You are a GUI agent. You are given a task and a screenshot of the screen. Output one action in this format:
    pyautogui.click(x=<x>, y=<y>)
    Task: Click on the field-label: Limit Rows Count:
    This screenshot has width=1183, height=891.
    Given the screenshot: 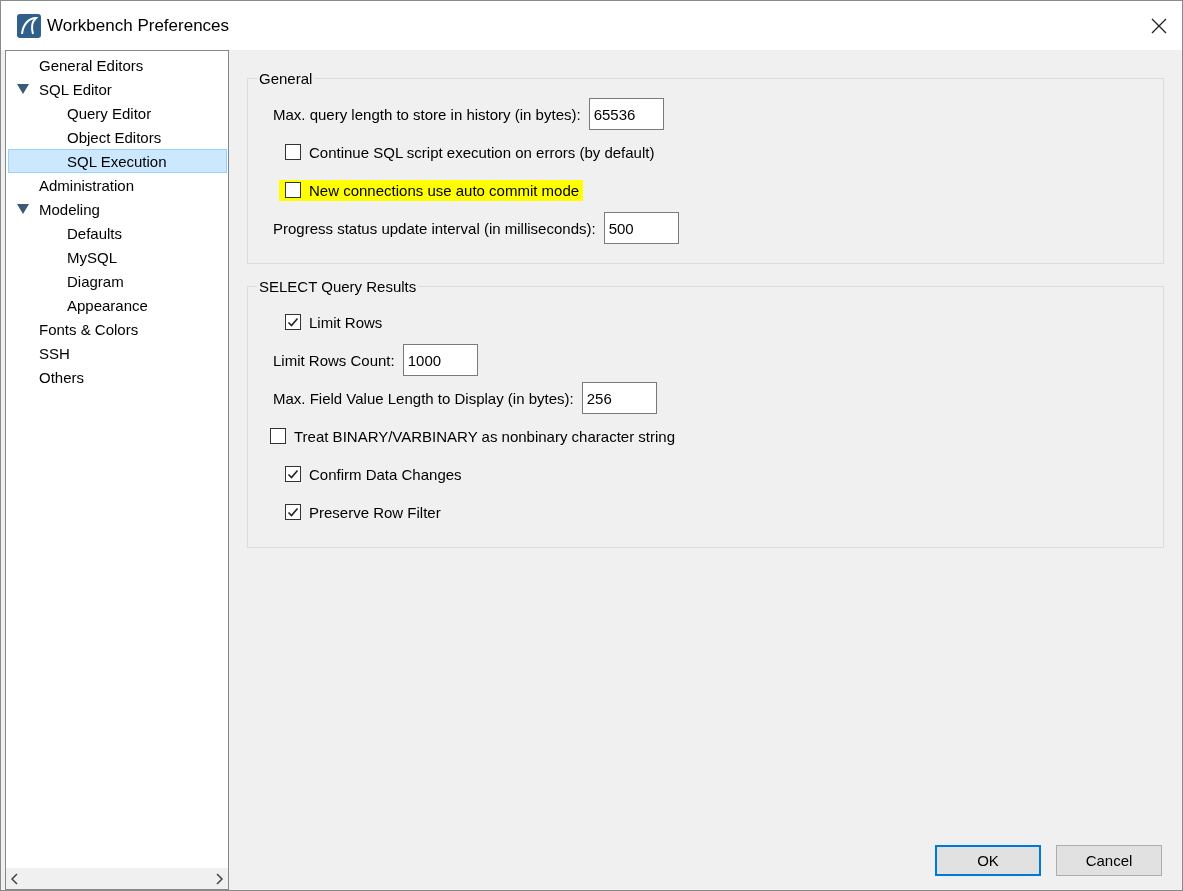 What is the action you would take?
    pyautogui.click(x=334, y=360)
    